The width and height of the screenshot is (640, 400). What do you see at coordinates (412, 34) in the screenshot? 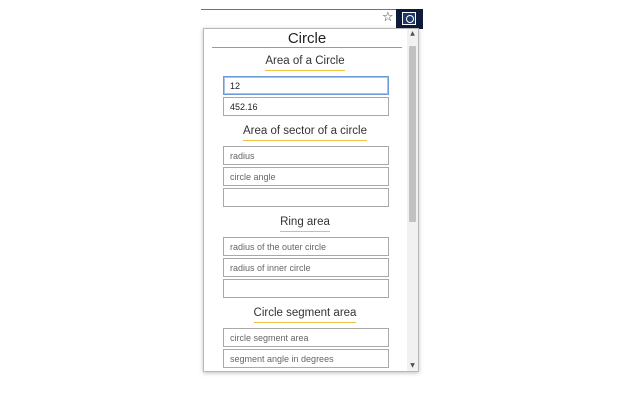
I see `scroll-up-arrow-icon: ▲` at bounding box center [412, 34].